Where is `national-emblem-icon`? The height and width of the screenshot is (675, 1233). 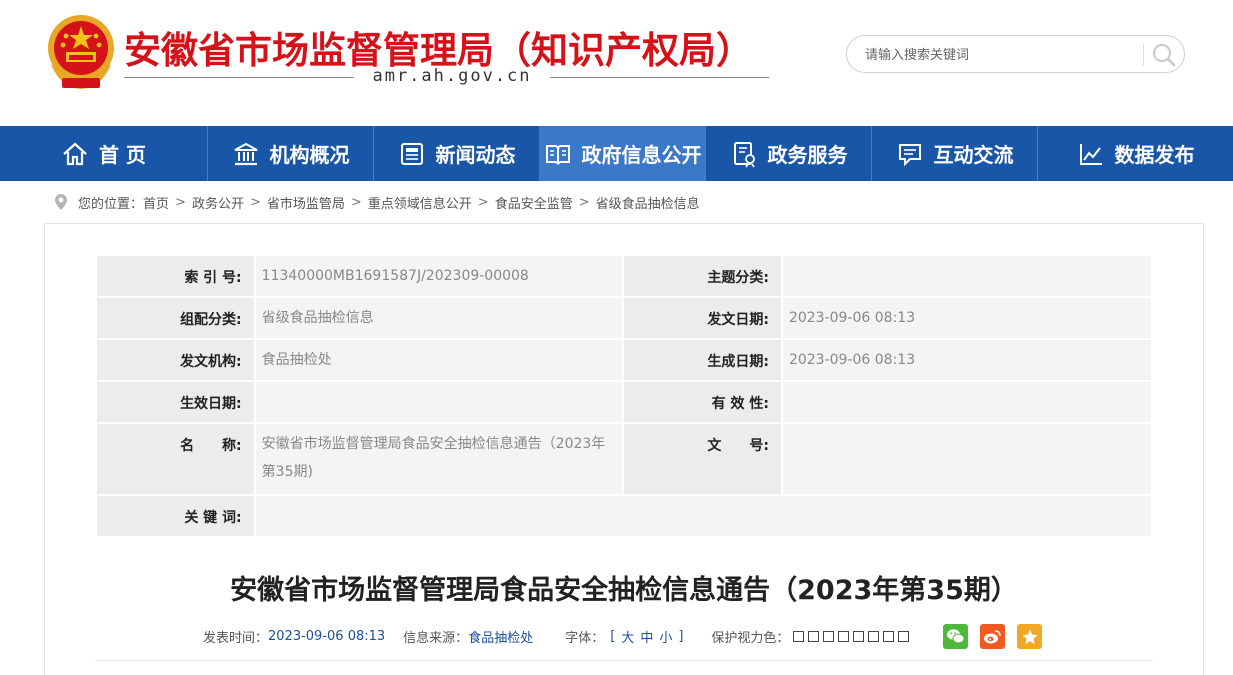
national-emblem-icon is located at coordinates (81, 52).